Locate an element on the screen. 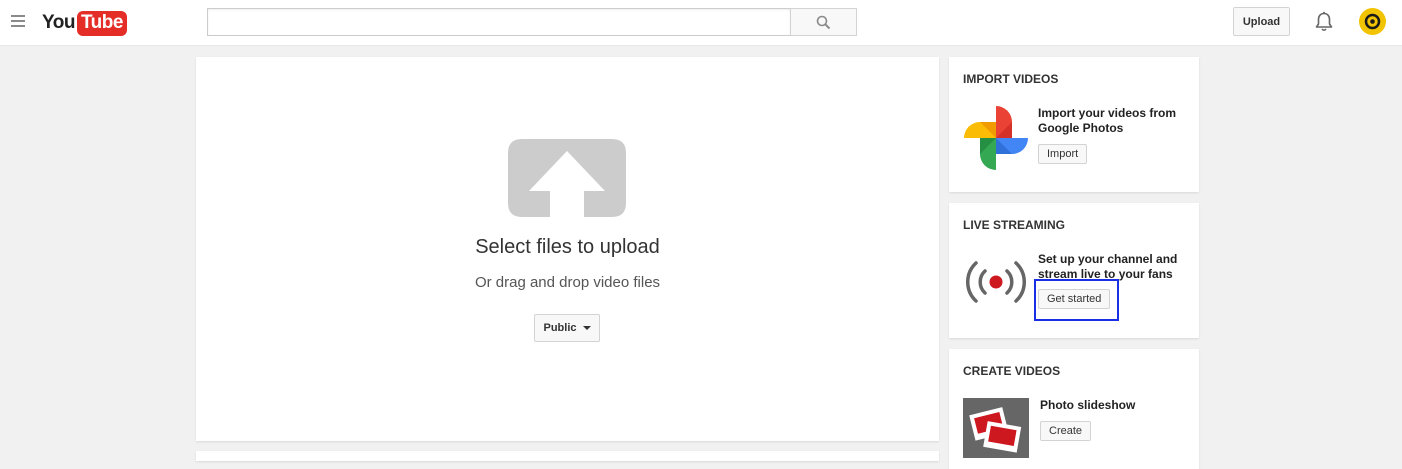 The height and width of the screenshot is (469, 1402). bell-icon is located at coordinates (1324, 21).